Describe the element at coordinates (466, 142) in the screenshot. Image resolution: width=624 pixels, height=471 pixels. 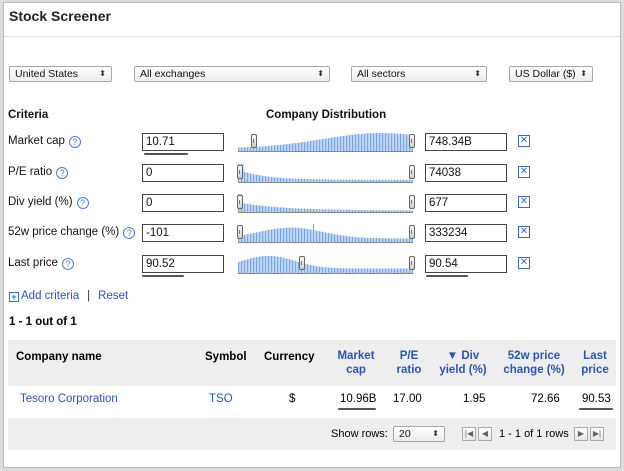
I see `criteria-max-input: 748.34B` at that location.